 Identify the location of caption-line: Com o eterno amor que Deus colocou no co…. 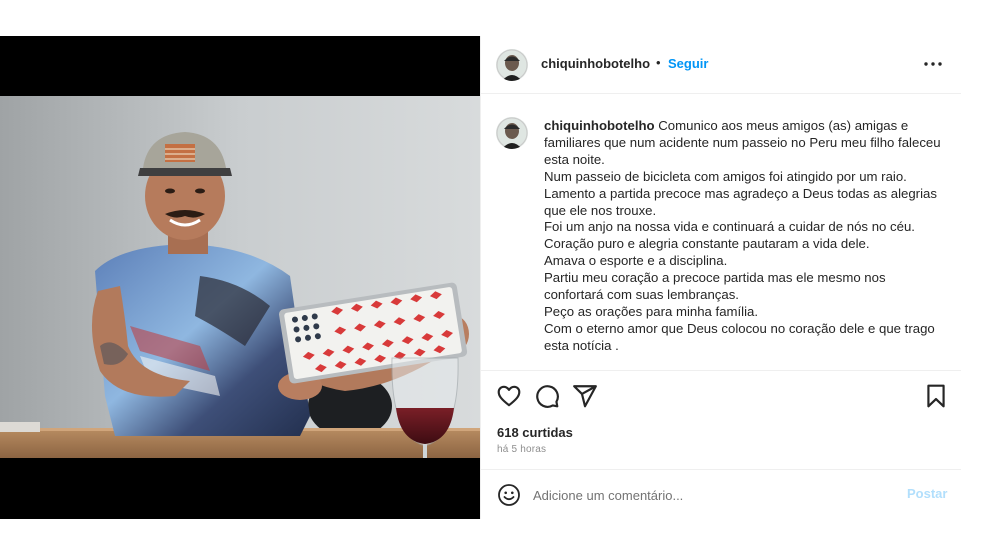
(739, 328).